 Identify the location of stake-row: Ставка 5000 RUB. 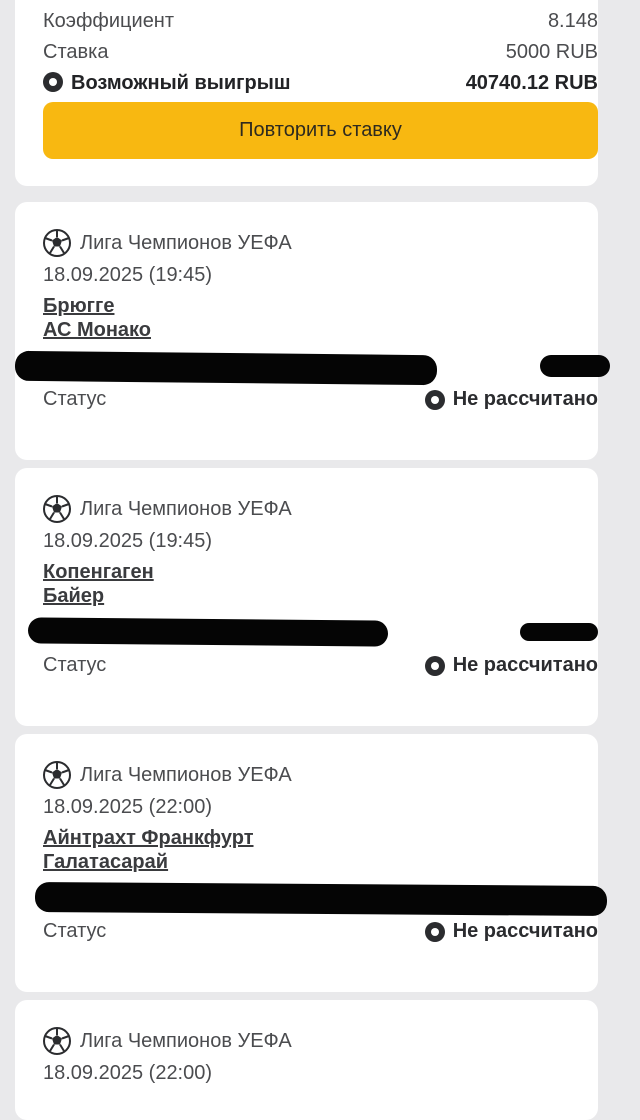
(320, 52).